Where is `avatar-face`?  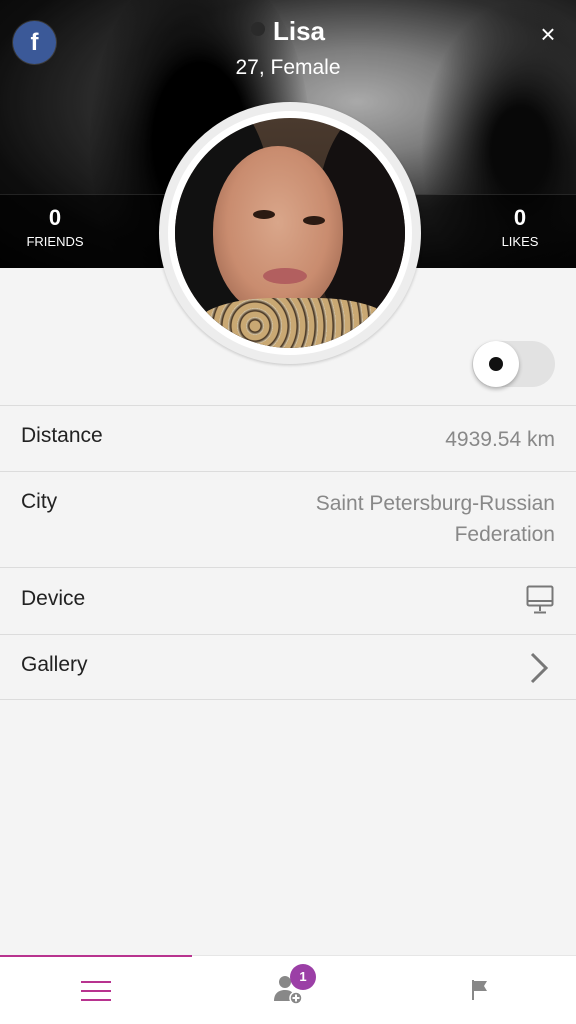 avatar-face is located at coordinates (278, 231).